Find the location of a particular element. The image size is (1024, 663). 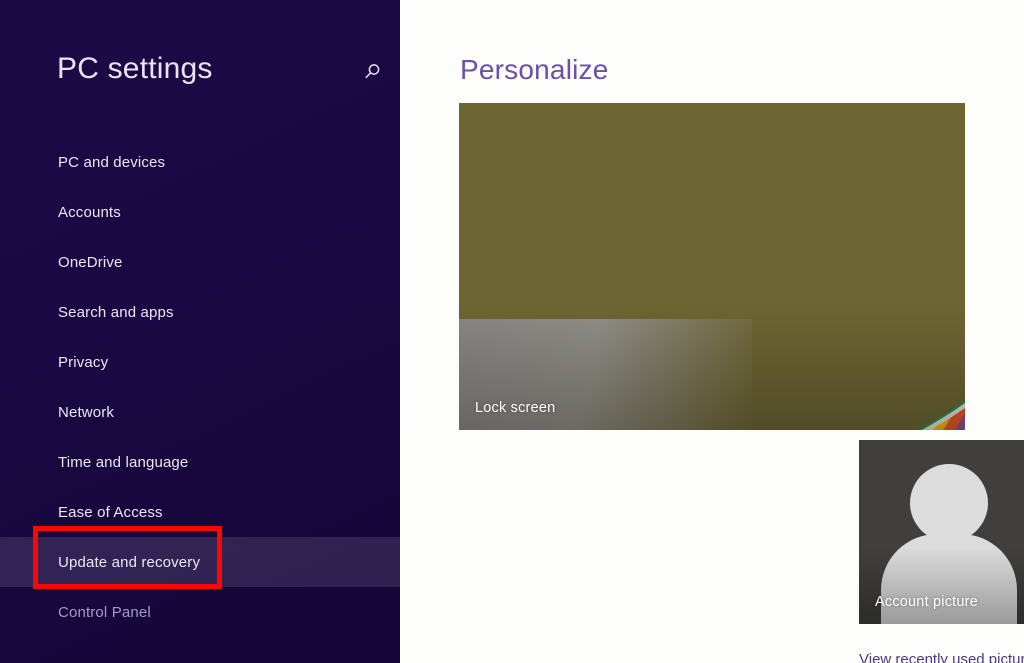

sidebar-item-label: OneDrive is located at coordinates (90, 262).